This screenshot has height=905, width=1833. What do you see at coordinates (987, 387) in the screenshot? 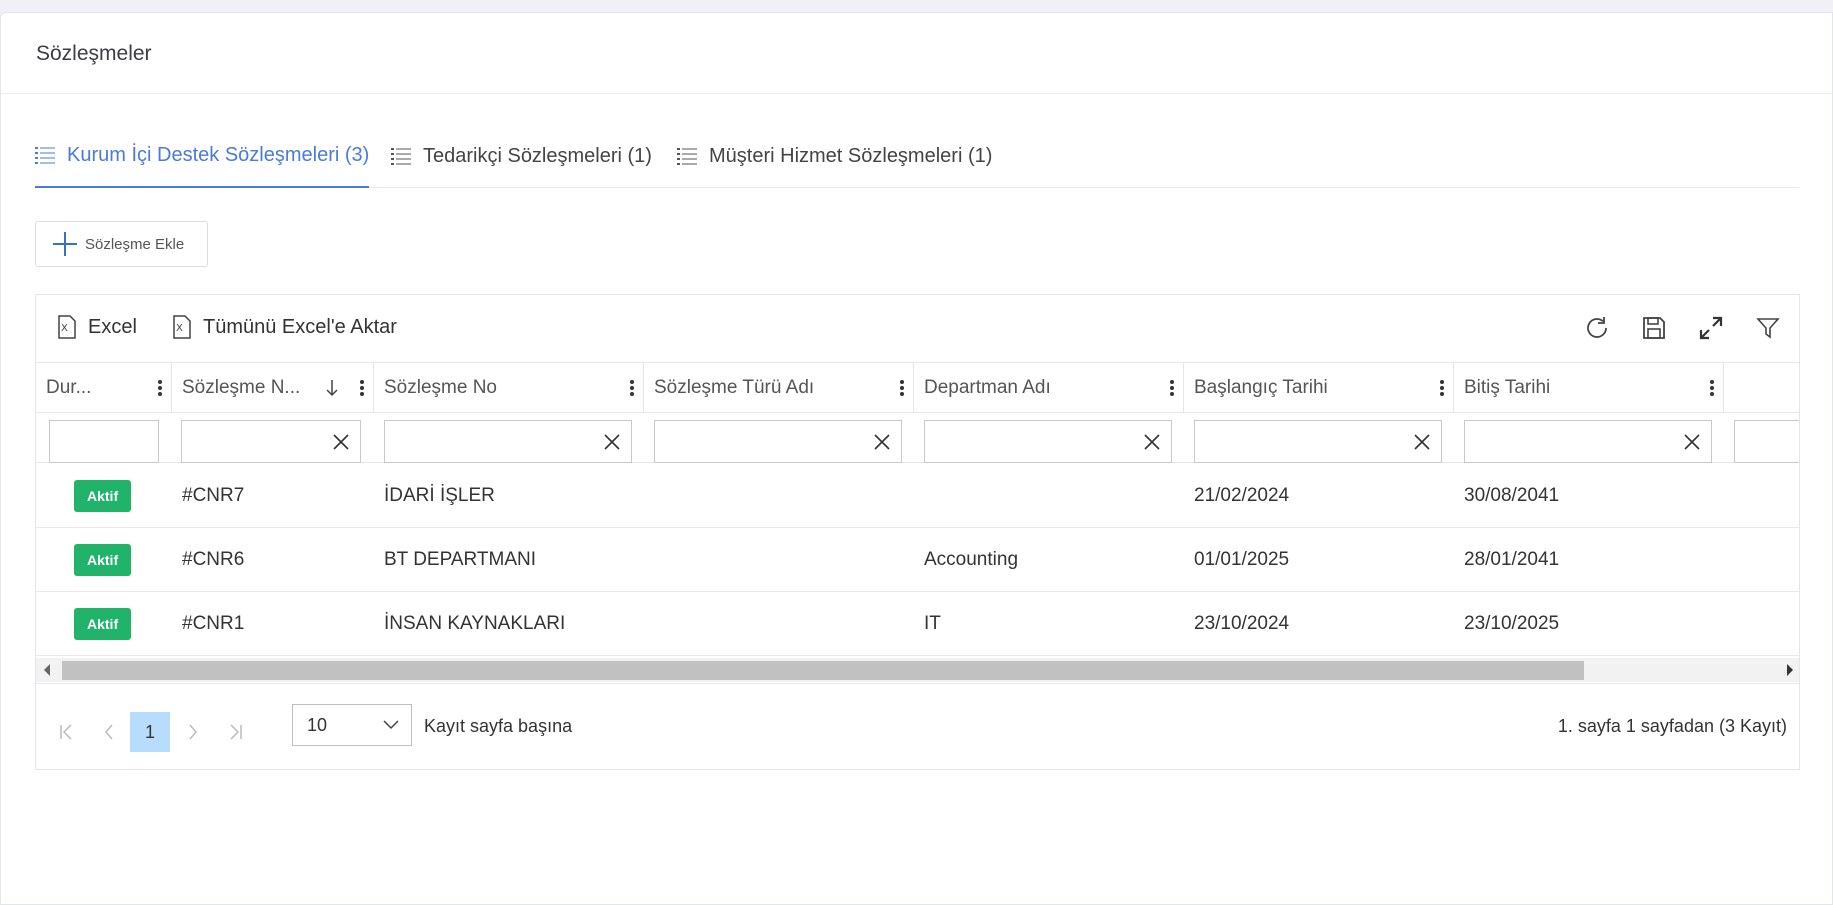
I see `column-header-label: Departman Adı` at bounding box center [987, 387].